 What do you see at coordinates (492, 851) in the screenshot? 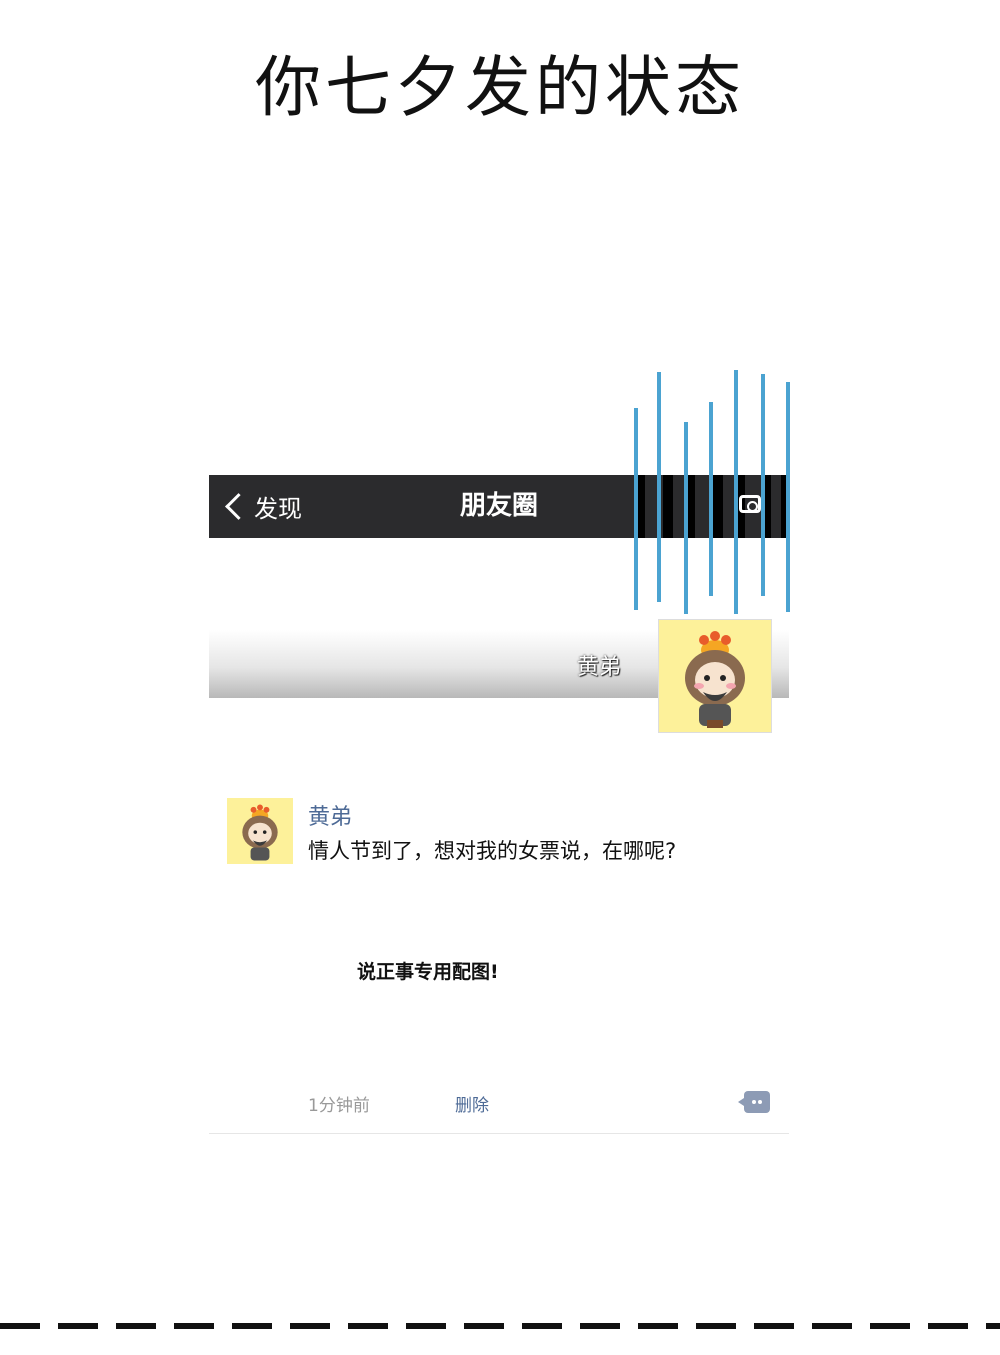
I see `post-text: 情人节到了，想对我的女票说，在哪呢?` at bounding box center [492, 851].